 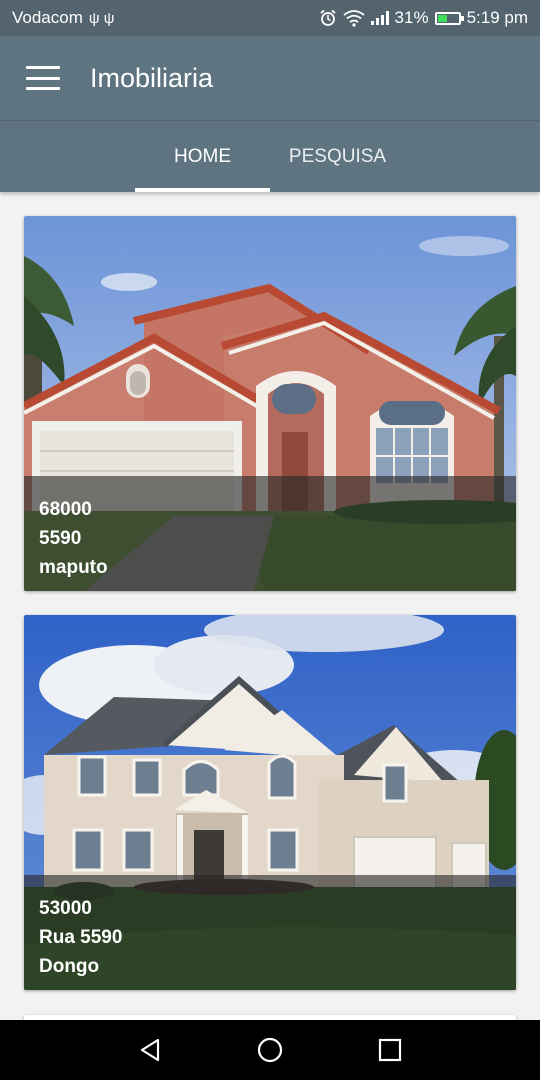 I want to click on battery-icon, so click(x=449, y=18).